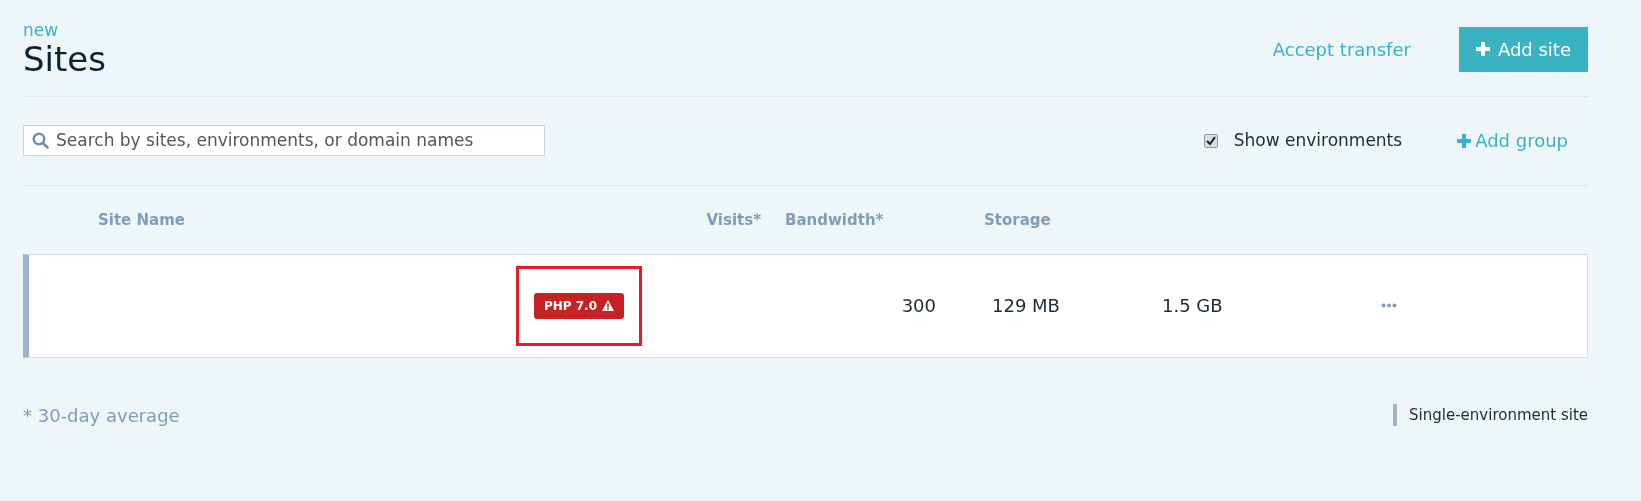 Image resolution: width=1641 pixels, height=501 pixels. I want to click on legend-label: Single-environment site, so click(1498, 416).